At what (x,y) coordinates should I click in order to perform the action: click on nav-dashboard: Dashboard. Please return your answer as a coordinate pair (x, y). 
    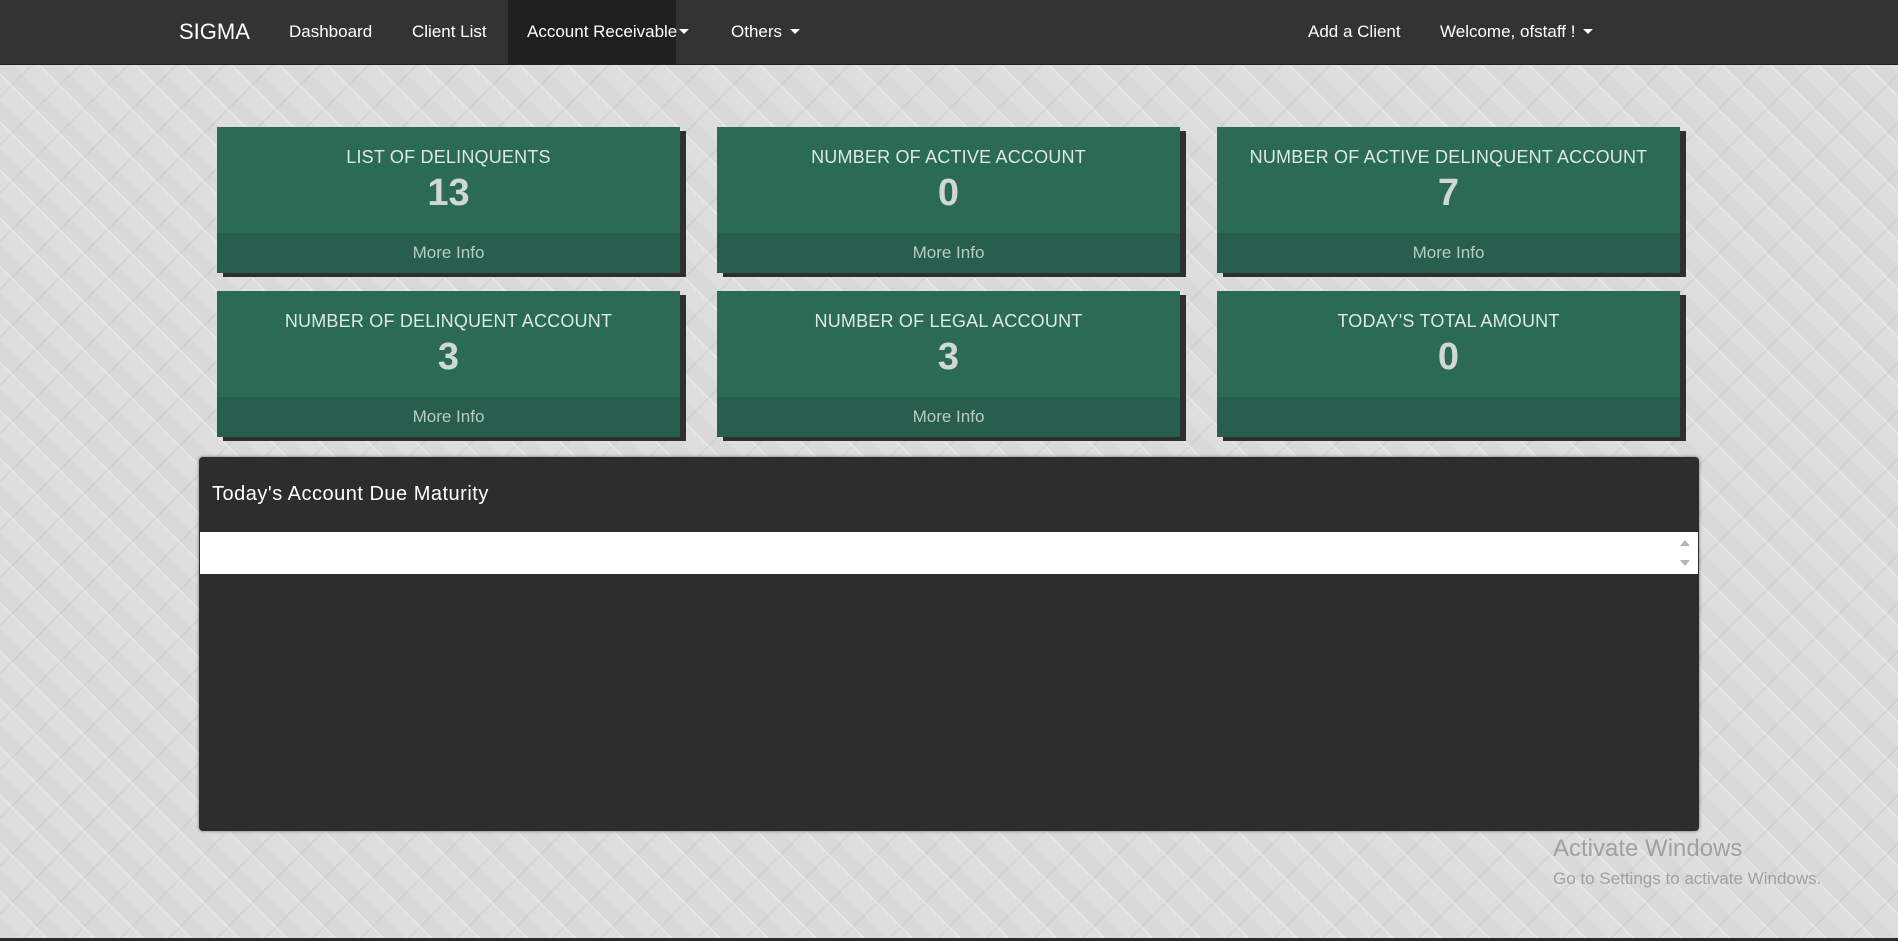
    Looking at the image, I should click on (330, 32).